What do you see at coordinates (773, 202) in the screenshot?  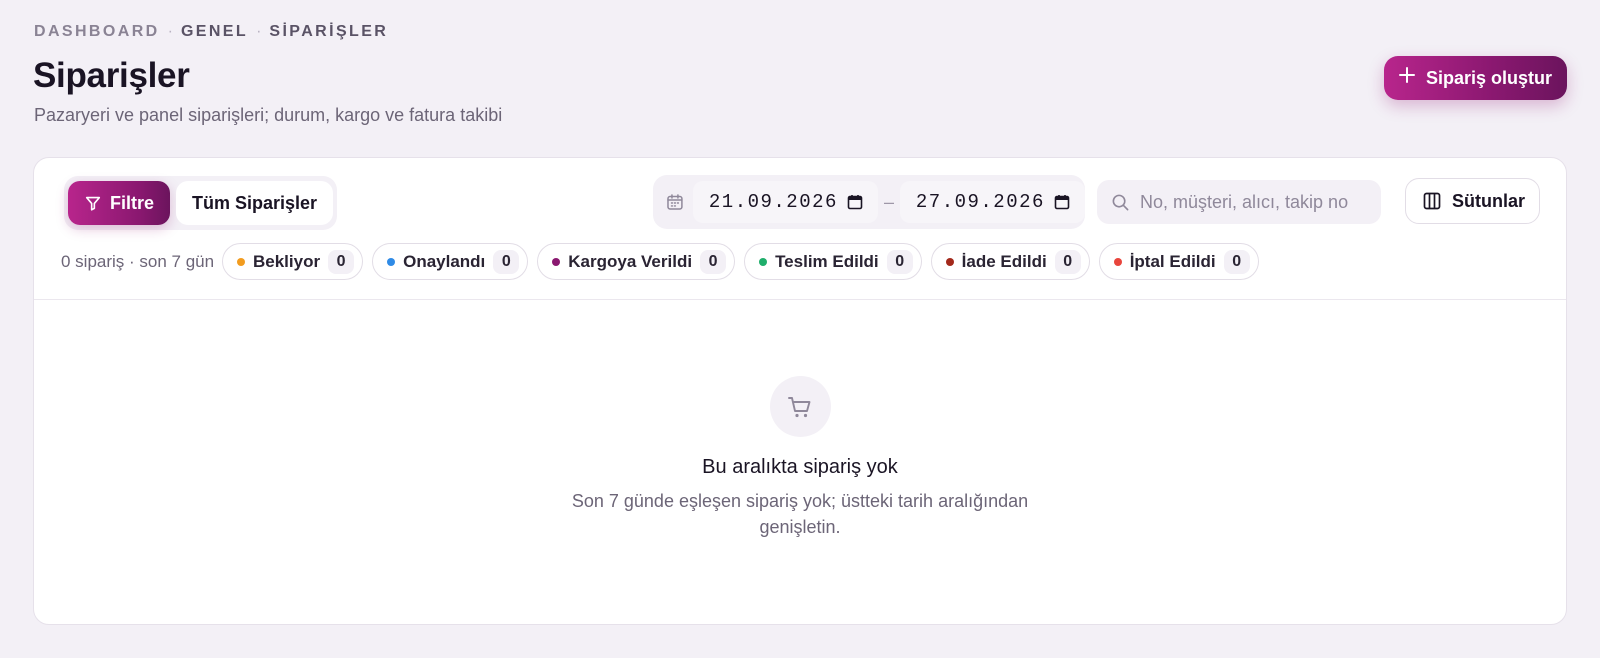 I see `date-start-value: 21.09.2026` at bounding box center [773, 202].